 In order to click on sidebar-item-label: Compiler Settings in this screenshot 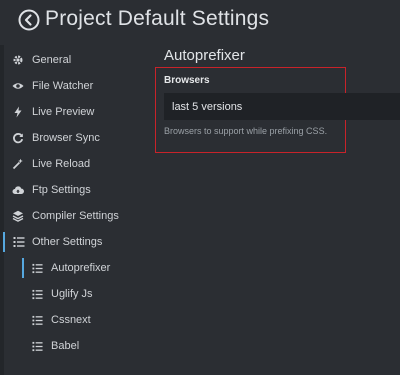, I will do `click(75, 216)`.